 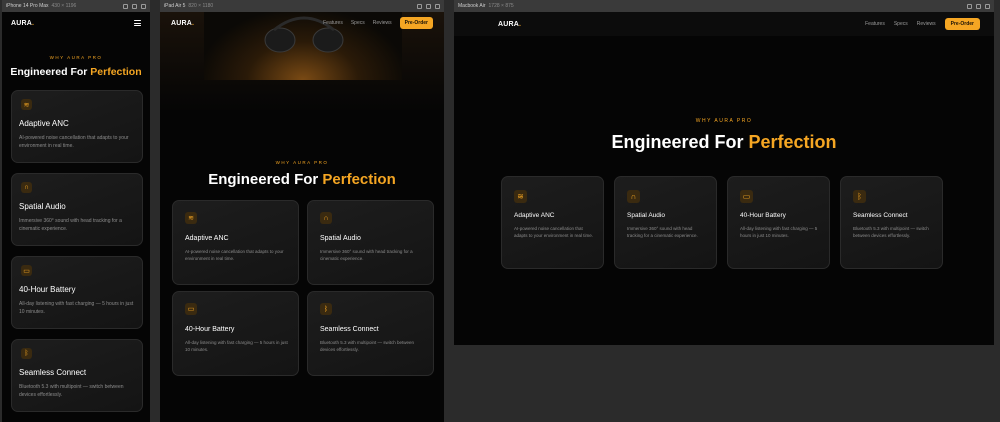 I want to click on laptop-device-name: Macbook Air, so click(x=472, y=6).